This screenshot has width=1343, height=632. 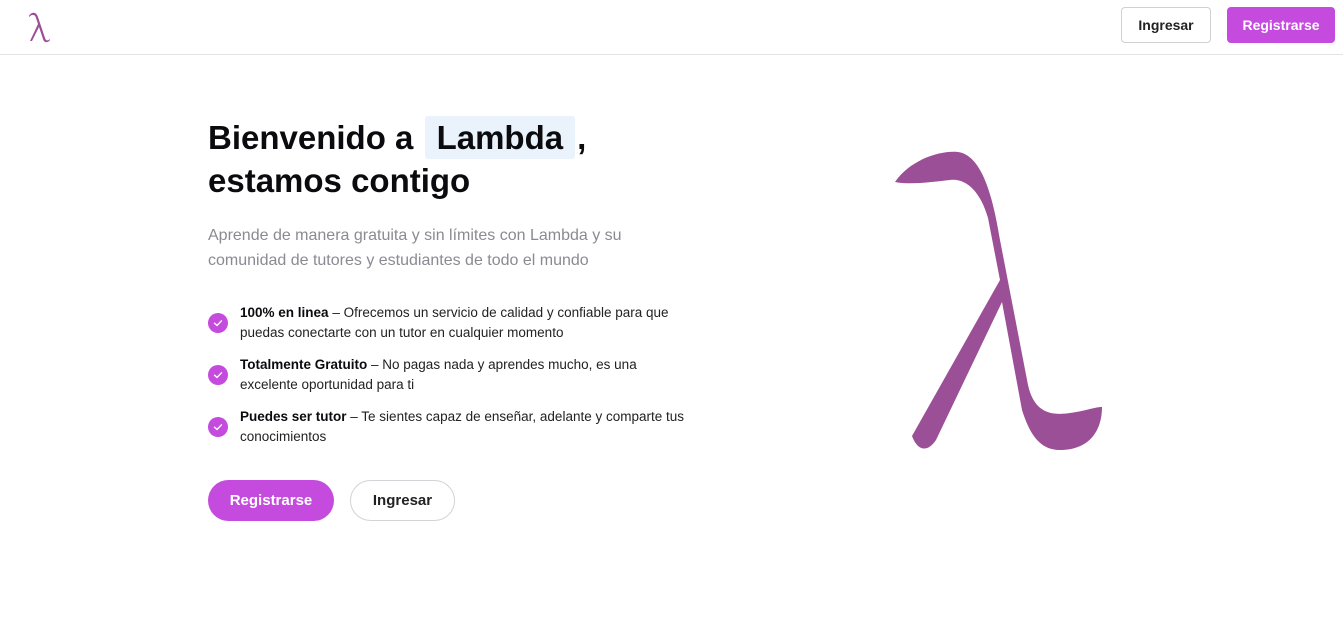 I want to click on cta-login-button: Ingresar, so click(x=402, y=500).